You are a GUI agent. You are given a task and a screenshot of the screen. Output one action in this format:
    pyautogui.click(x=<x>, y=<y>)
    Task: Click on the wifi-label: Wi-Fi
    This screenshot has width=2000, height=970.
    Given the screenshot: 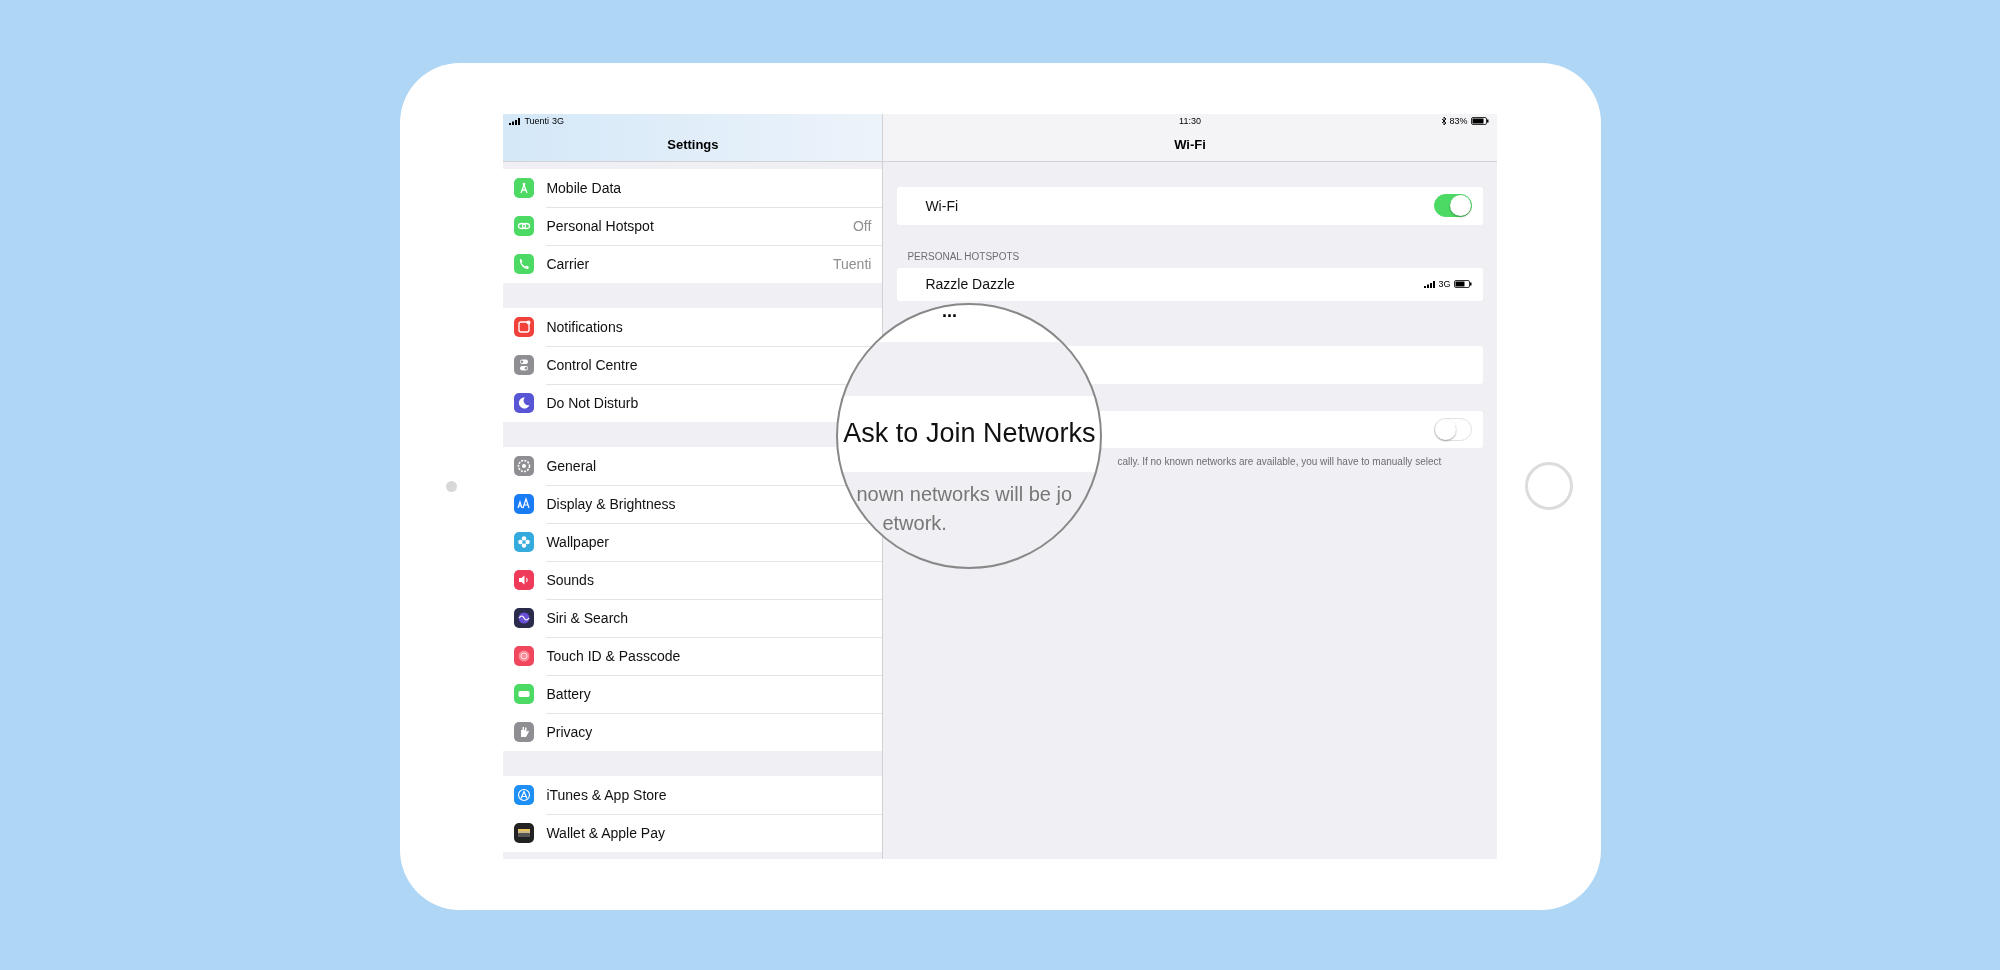 What is the action you would take?
    pyautogui.click(x=942, y=205)
    